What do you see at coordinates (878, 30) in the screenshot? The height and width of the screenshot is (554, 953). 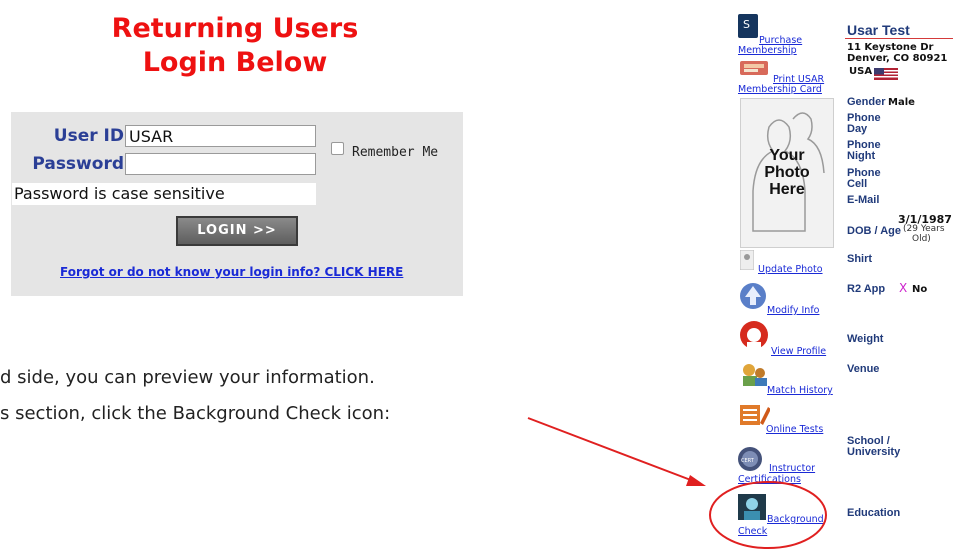 I see `profile-name: Usar Test` at bounding box center [878, 30].